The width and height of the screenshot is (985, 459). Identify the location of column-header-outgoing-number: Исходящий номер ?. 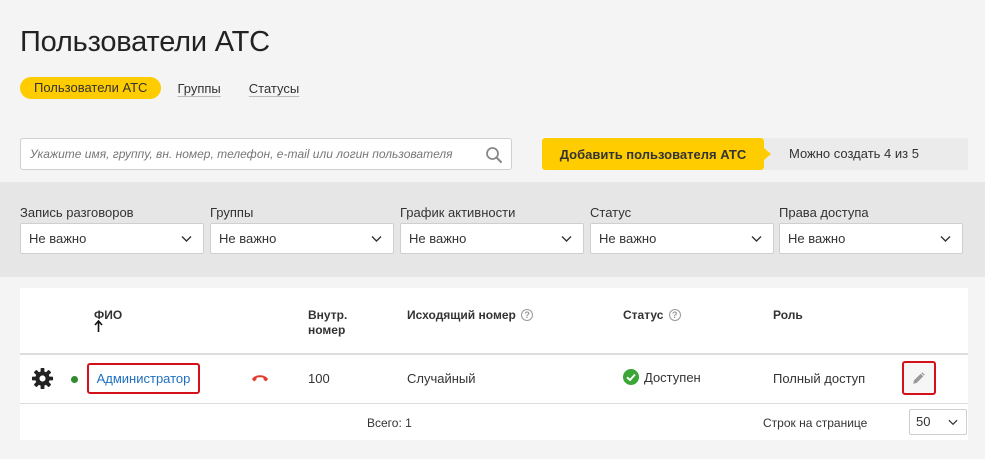
(470, 315).